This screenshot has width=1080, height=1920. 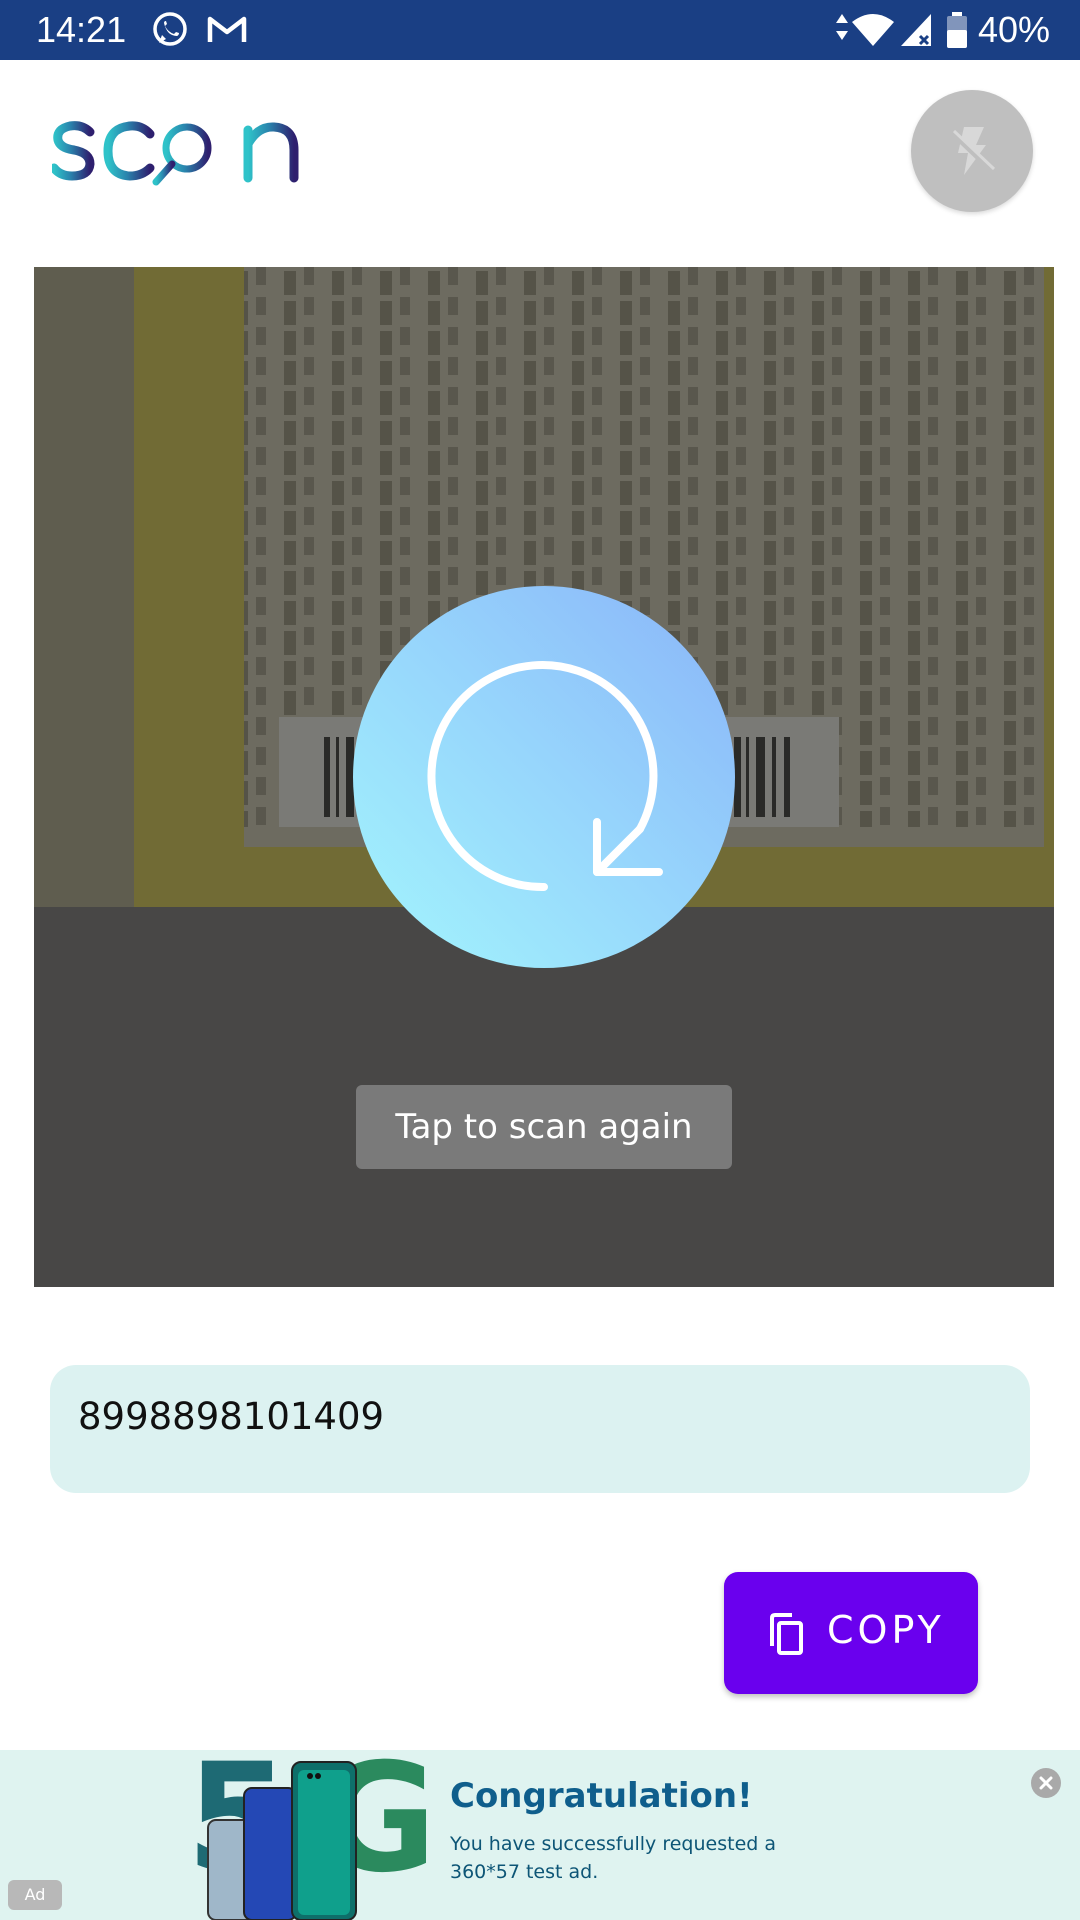 I want to click on flash-toggle-button, so click(x=972, y=151).